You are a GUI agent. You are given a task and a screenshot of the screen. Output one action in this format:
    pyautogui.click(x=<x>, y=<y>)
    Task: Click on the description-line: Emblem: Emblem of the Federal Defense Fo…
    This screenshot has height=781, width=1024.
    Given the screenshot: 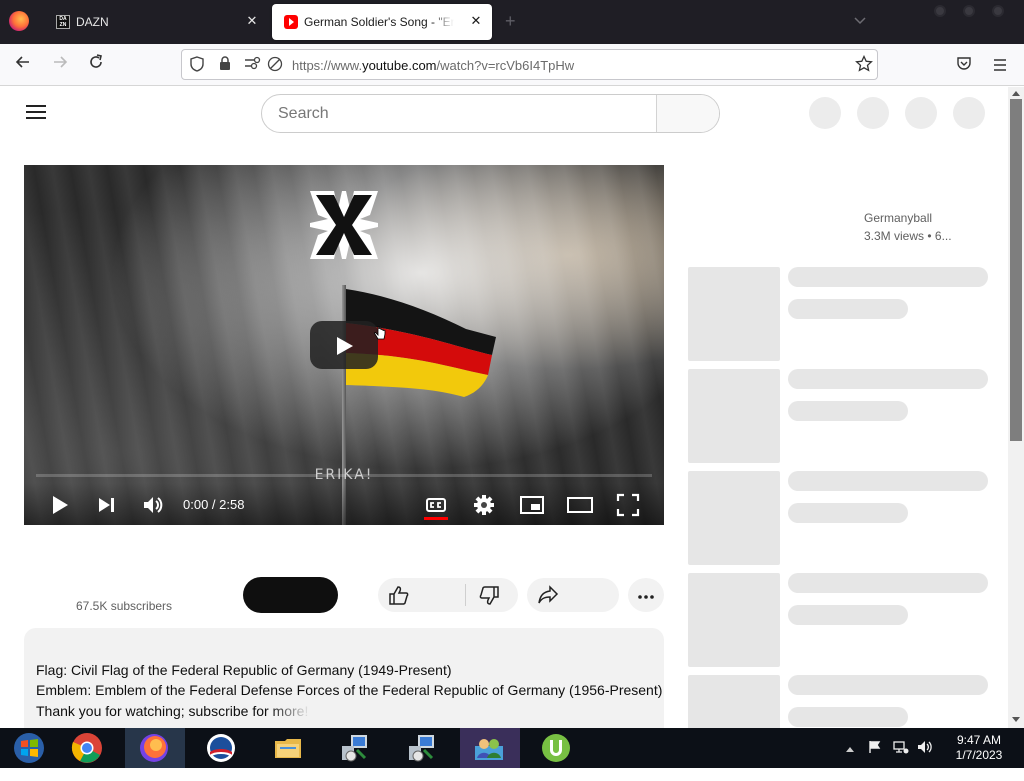 What is the action you would take?
    pyautogui.click(x=349, y=690)
    